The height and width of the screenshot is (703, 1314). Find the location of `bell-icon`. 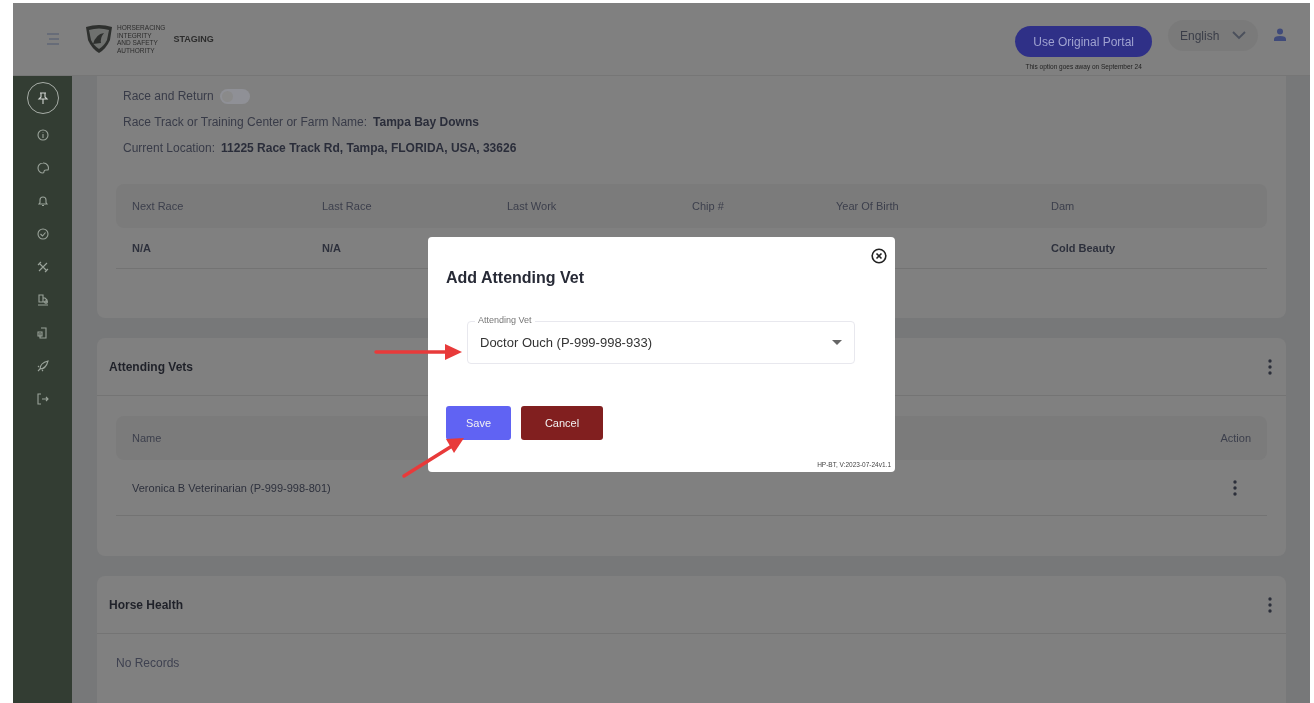

bell-icon is located at coordinates (42, 201).